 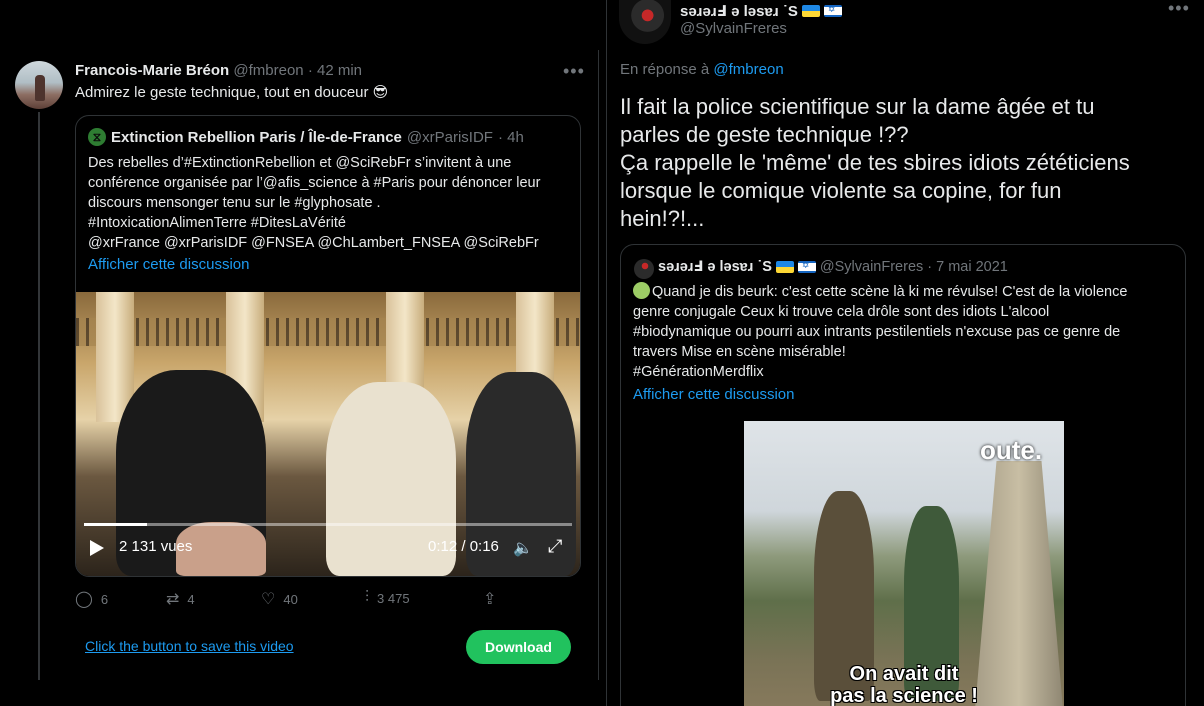 I want to click on thread-line, so click(x=39, y=396).